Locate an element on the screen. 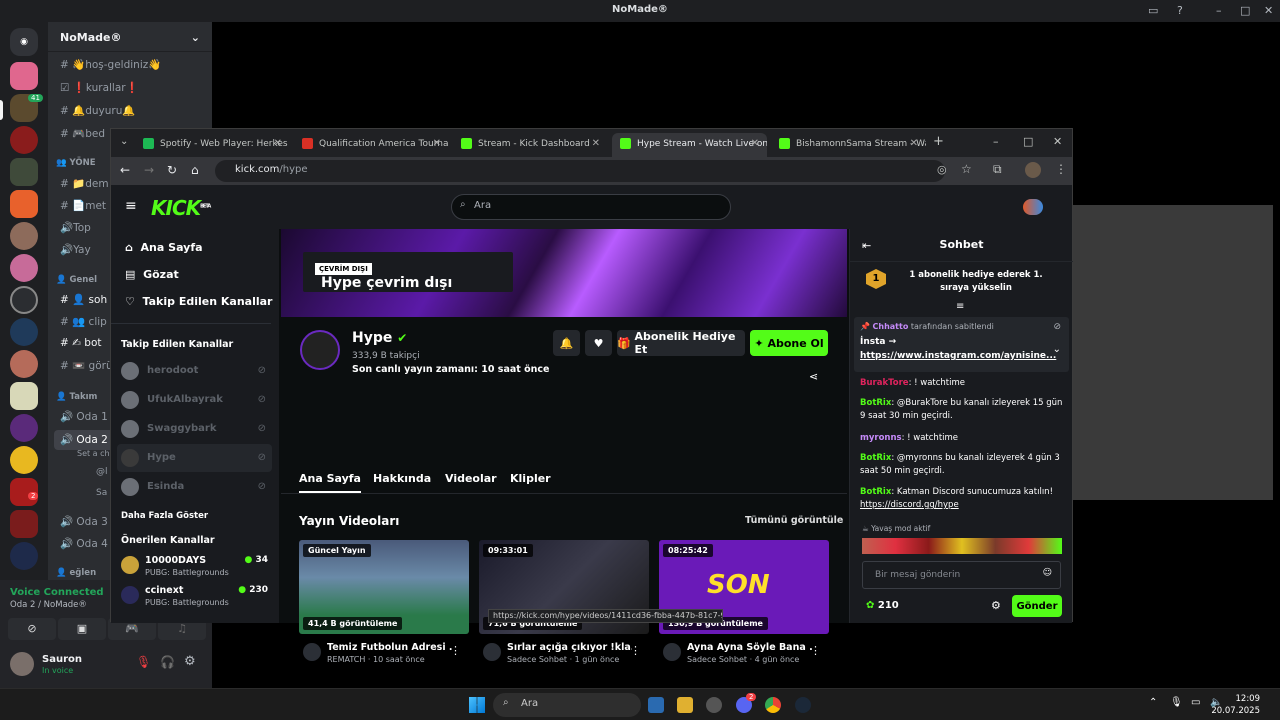  voice-user: Sa is located at coordinates (101, 493).